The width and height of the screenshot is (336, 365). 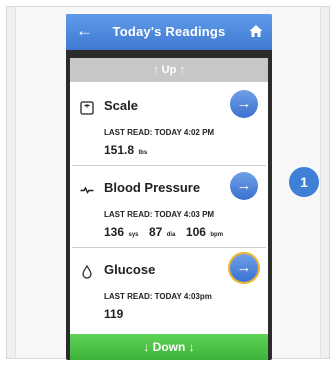 I want to click on reading-value: 151.8, so click(x=119, y=150).